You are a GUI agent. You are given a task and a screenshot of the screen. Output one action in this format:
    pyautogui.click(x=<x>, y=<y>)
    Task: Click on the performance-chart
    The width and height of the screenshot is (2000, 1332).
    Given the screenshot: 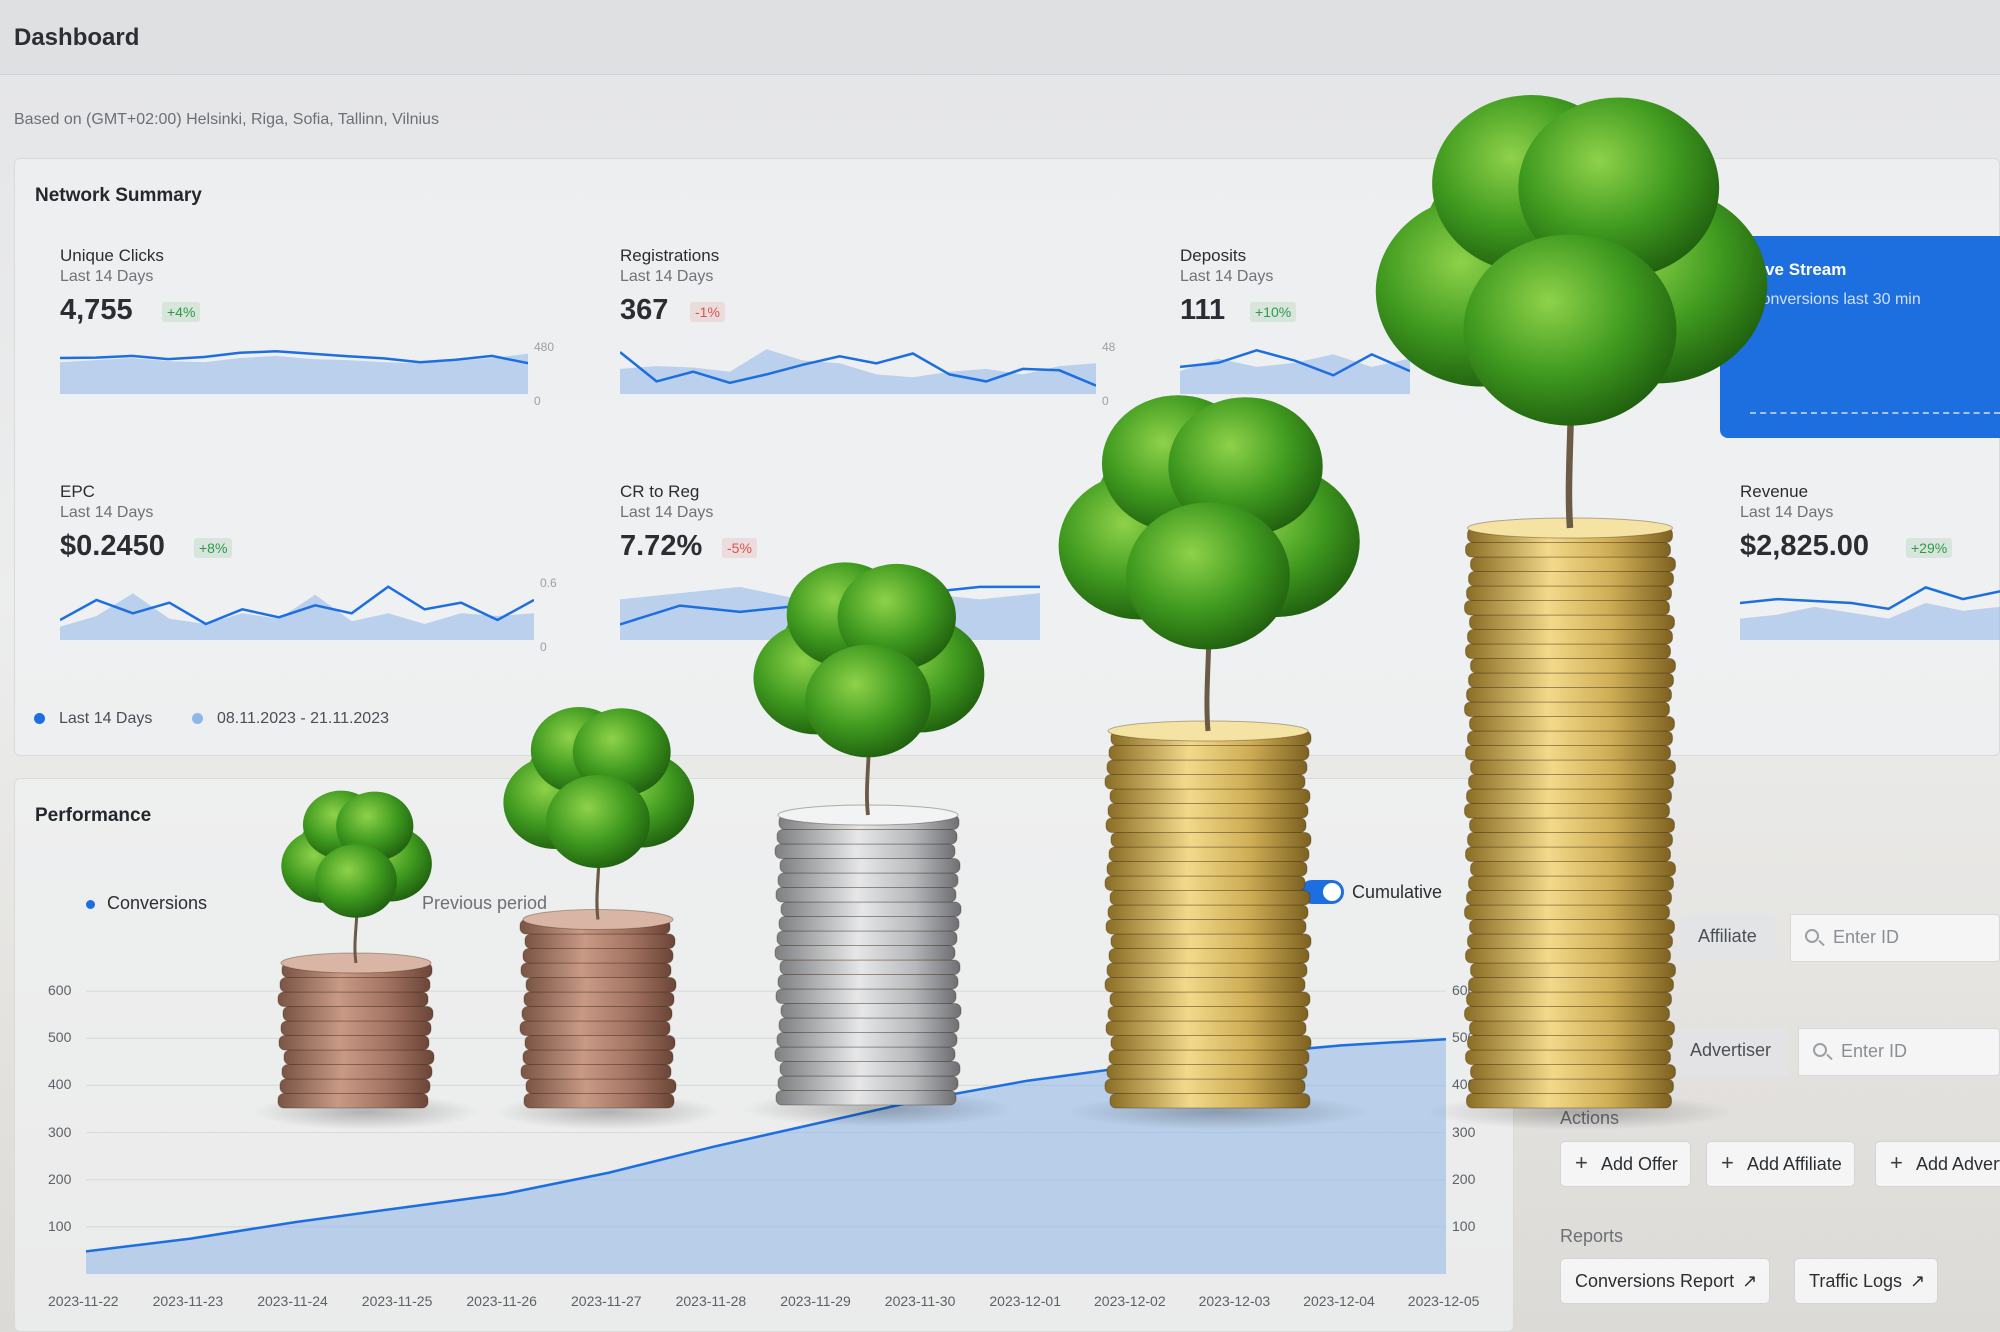 What is the action you would take?
    pyautogui.click(x=766, y=1132)
    